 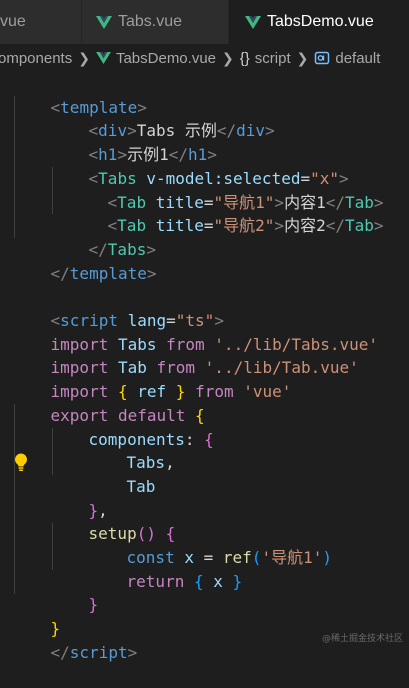 What do you see at coordinates (358, 58) in the screenshot?
I see `breadcrumb-symbol-label: default` at bounding box center [358, 58].